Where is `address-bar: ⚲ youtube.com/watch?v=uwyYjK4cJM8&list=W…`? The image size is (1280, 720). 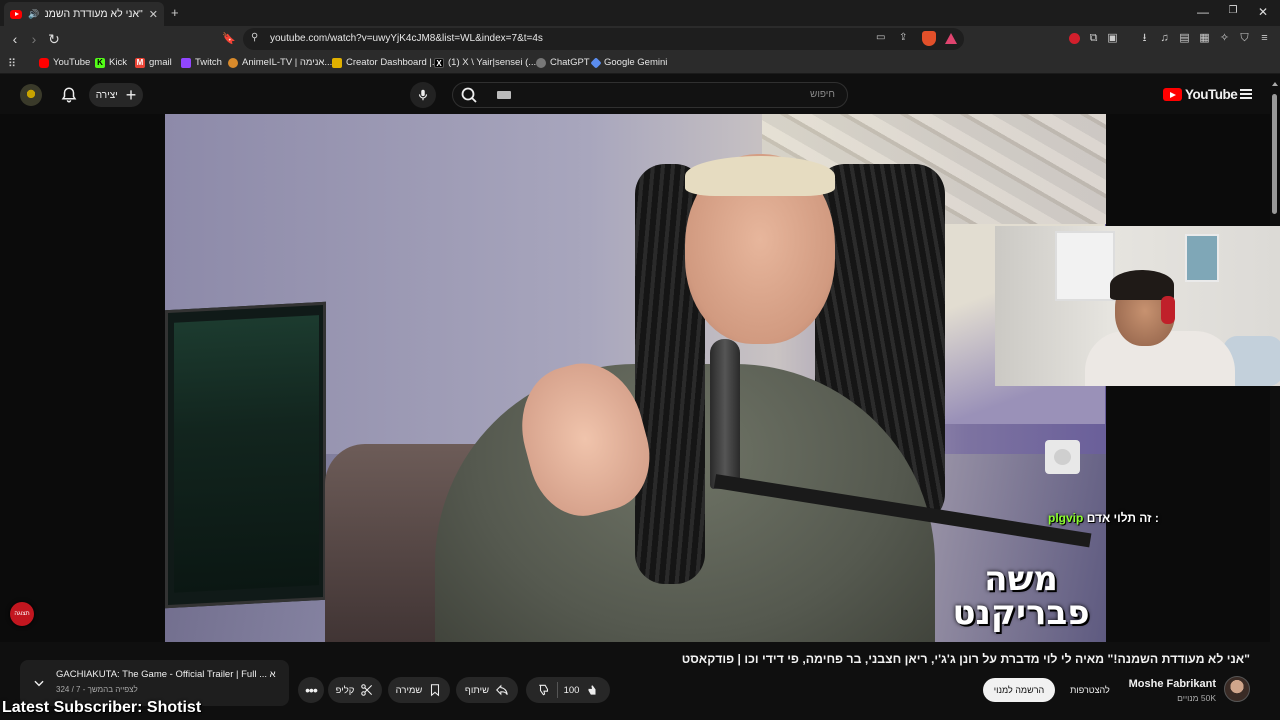
address-bar: ⚲ youtube.com/watch?v=uwyYjK4cJM8&list=W… is located at coordinates (603, 39).